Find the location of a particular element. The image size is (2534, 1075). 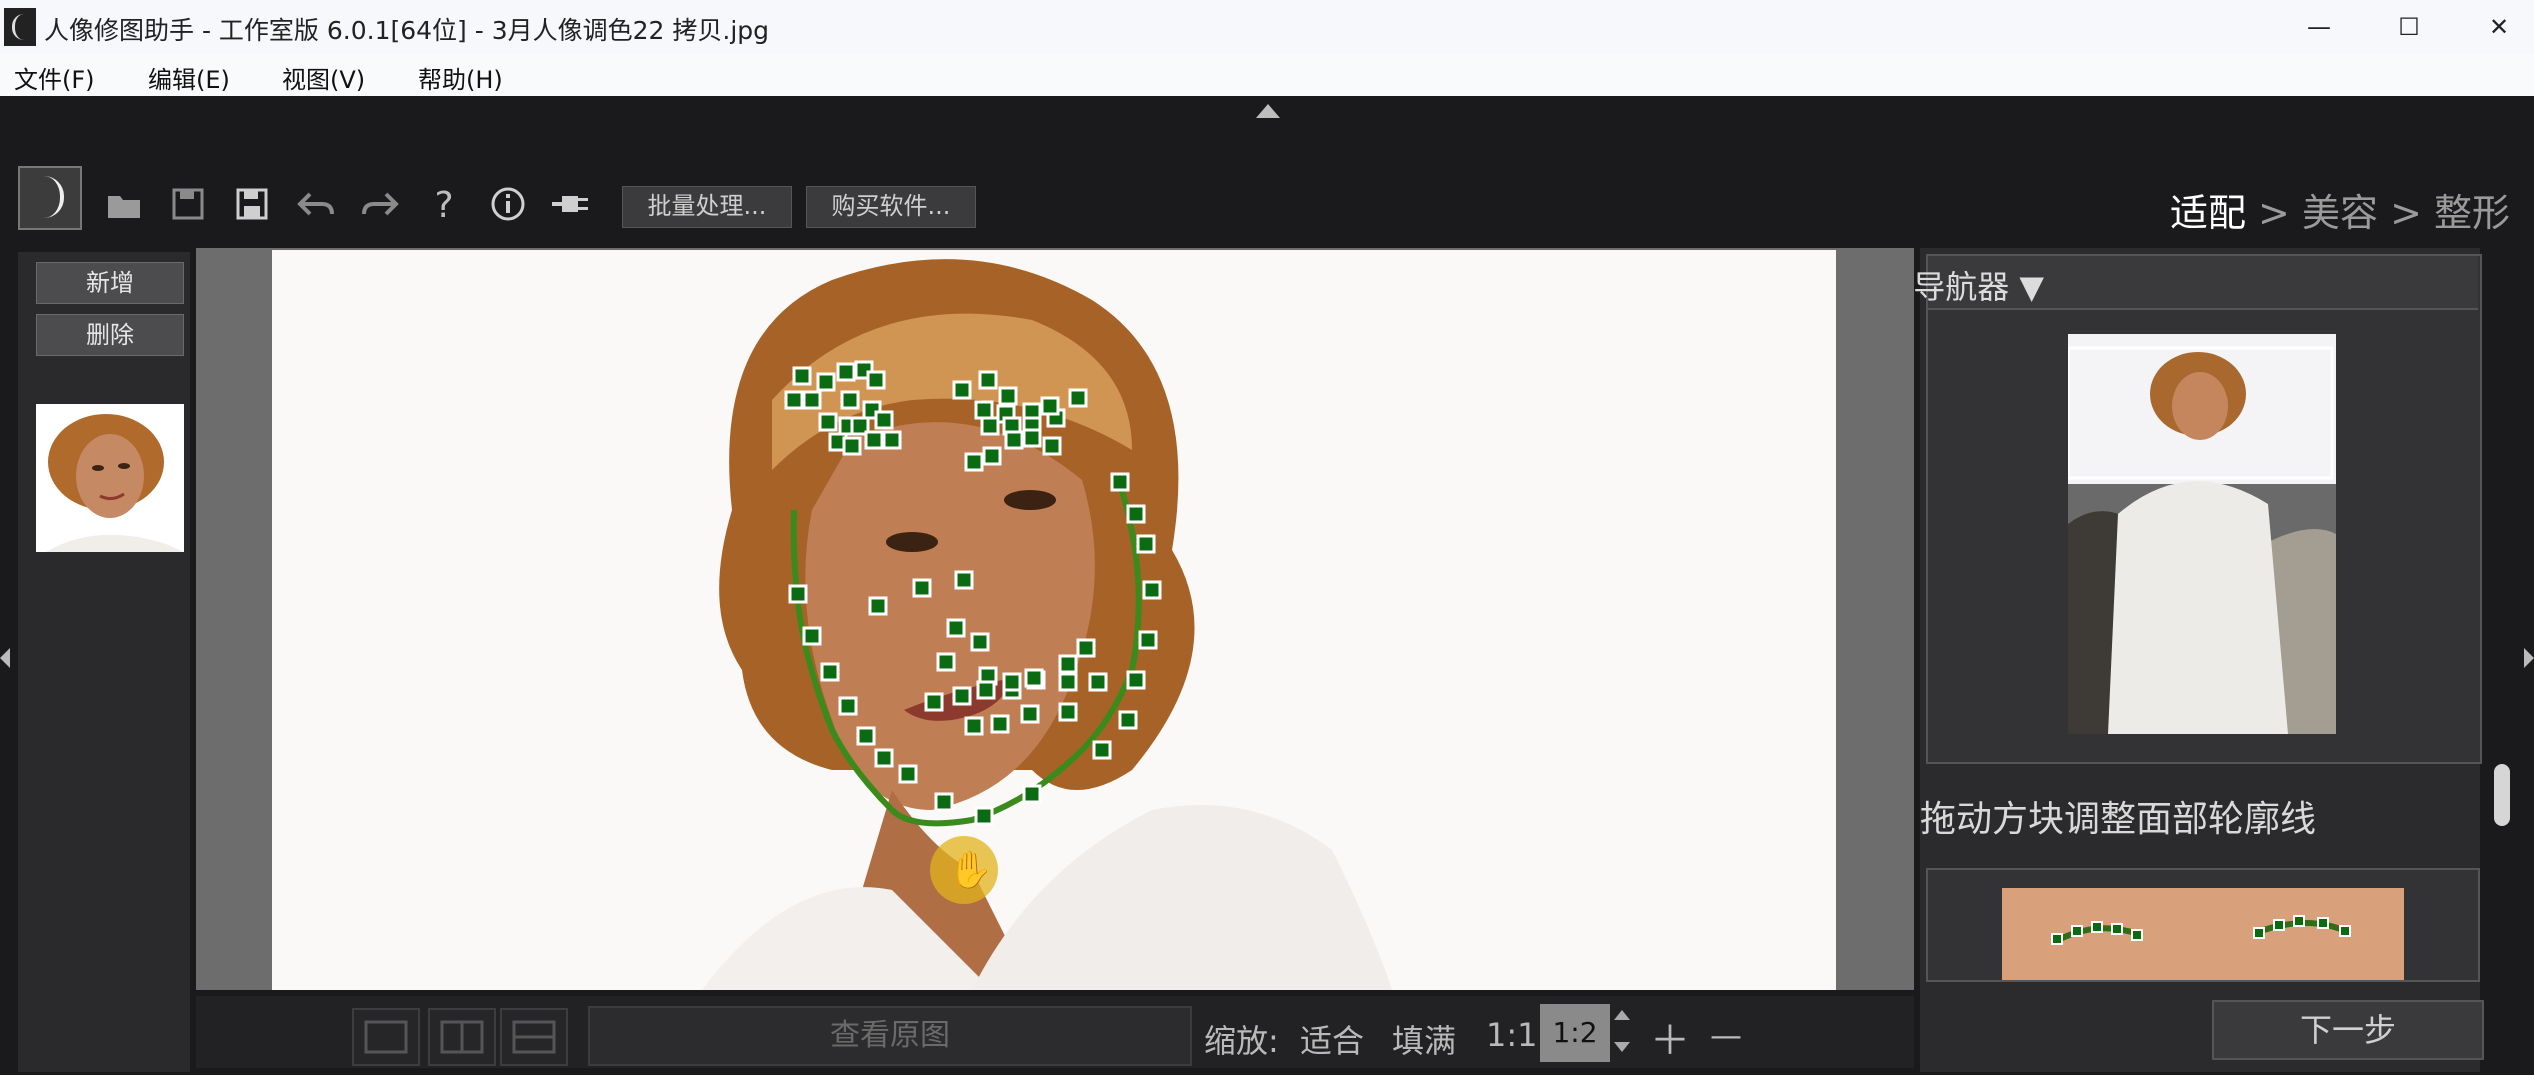

split-horizontal-view-icon is located at coordinates (534, 1037).